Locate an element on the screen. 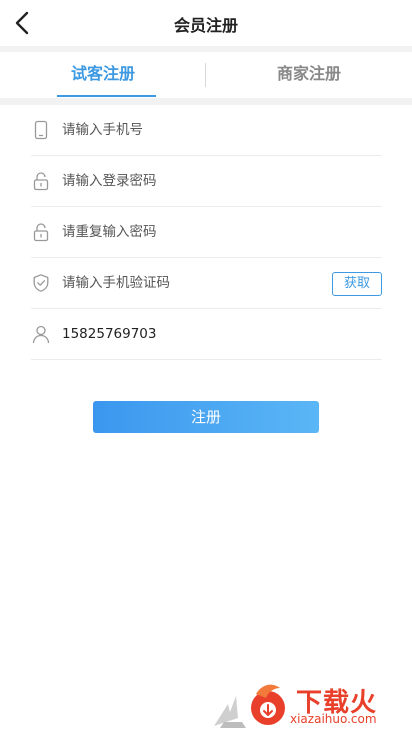 The width and height of the screenshot is (412, 732). header-bar: 会员注册 is located at coordinates (206, 23).